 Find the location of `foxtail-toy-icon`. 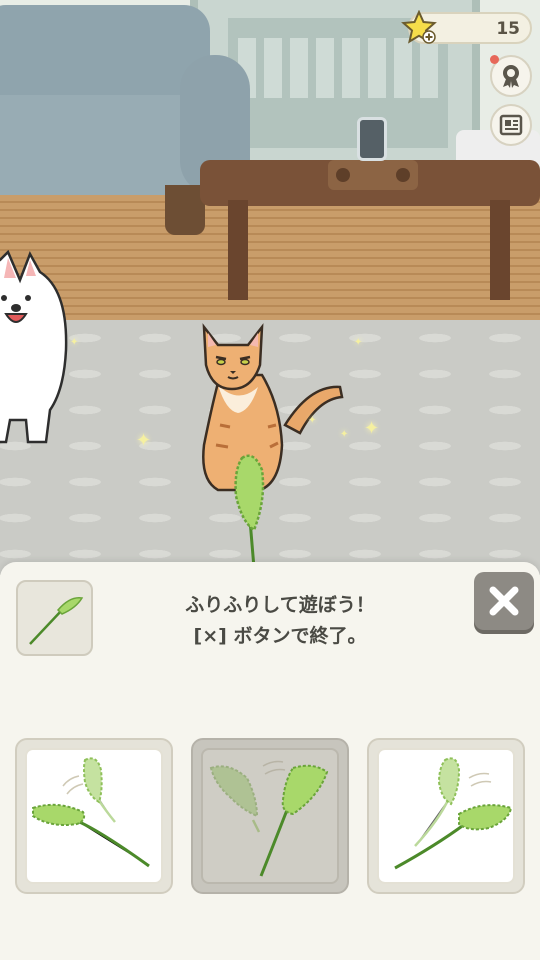

foxtail-toy-icon is located at coordinates (56, 621).